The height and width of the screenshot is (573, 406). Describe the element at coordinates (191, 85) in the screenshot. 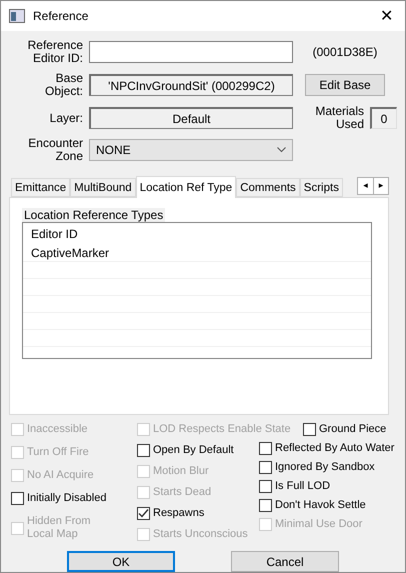

I see `base-object-field: 'NPCInvGroundSit' (000299C2)` at that location.